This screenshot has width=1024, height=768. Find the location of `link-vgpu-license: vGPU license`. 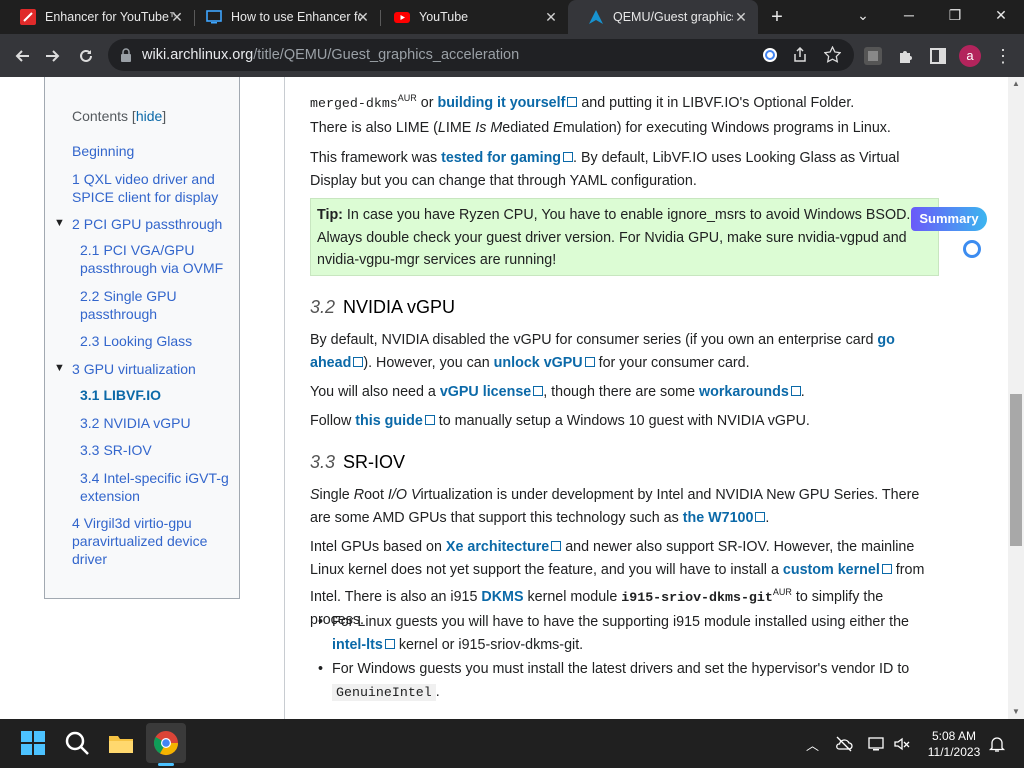

link-vgpu-license: vGPU license is located at coordinates (485, 392).